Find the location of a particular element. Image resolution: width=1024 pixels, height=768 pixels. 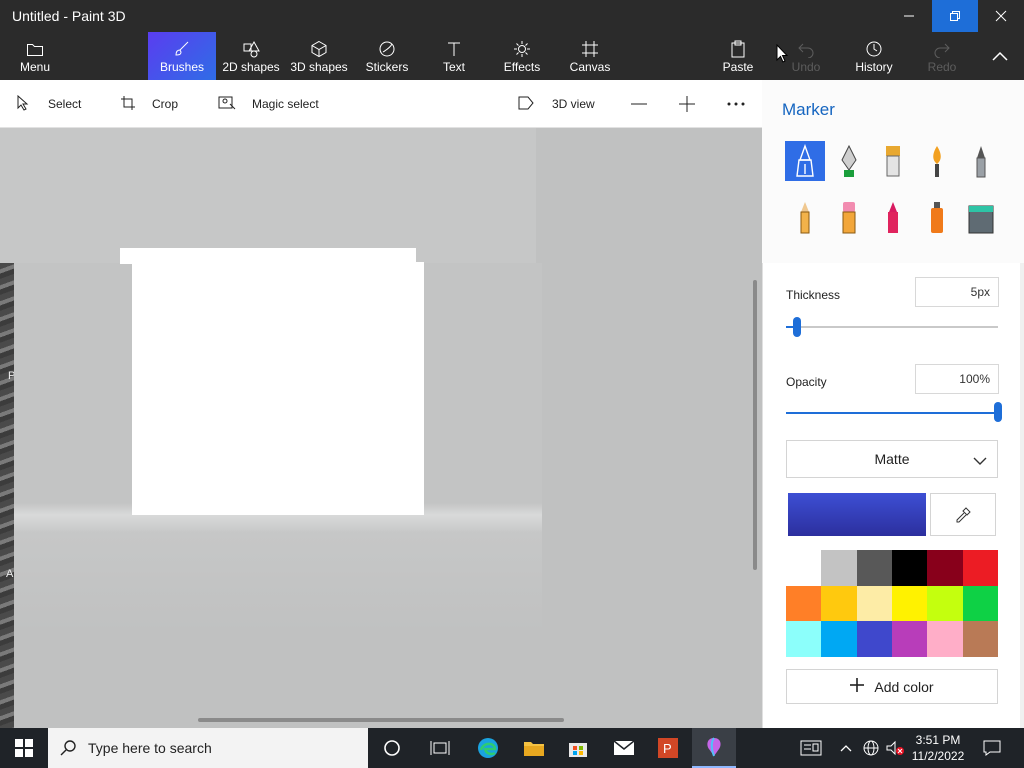

horizontal-scrollbar is located at coordinates (381, 720).